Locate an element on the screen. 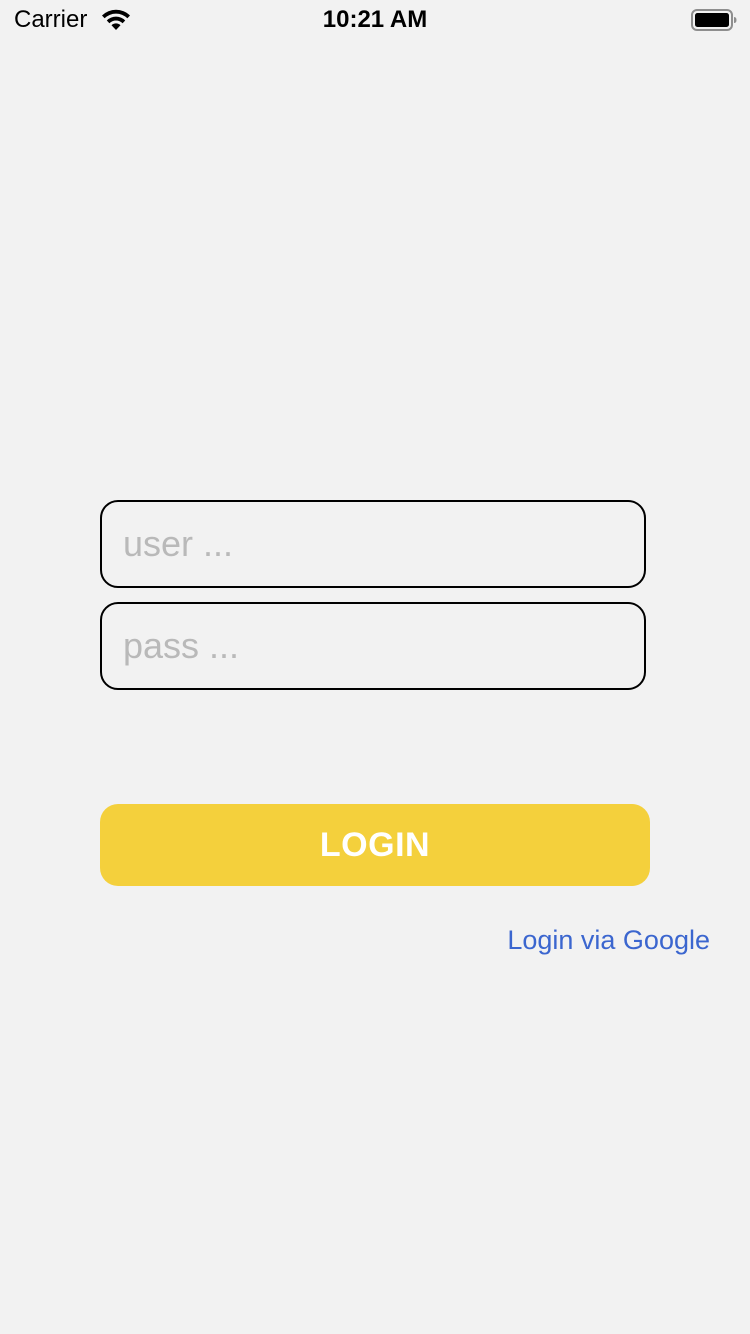 This screenshot has height=1334, width=750. username-input is located at coordinates (373, 544).